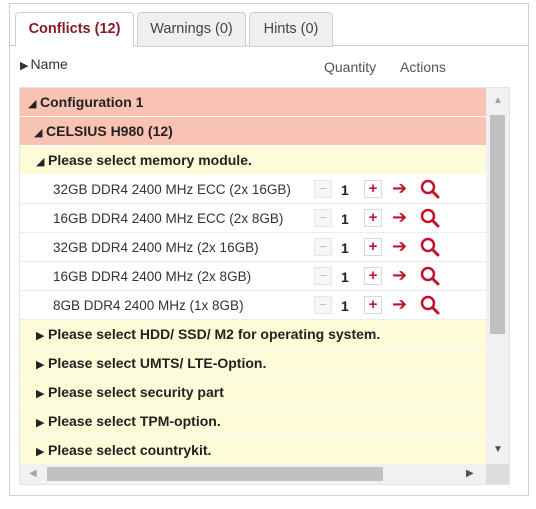 Image resolution: width=536 pixels, height=509 pixels. What do you see at coordinates (253, 160) in the screenshot?
I see `memory-group-row: ◢ Please select memory module.` at bounding box center [253, 160].